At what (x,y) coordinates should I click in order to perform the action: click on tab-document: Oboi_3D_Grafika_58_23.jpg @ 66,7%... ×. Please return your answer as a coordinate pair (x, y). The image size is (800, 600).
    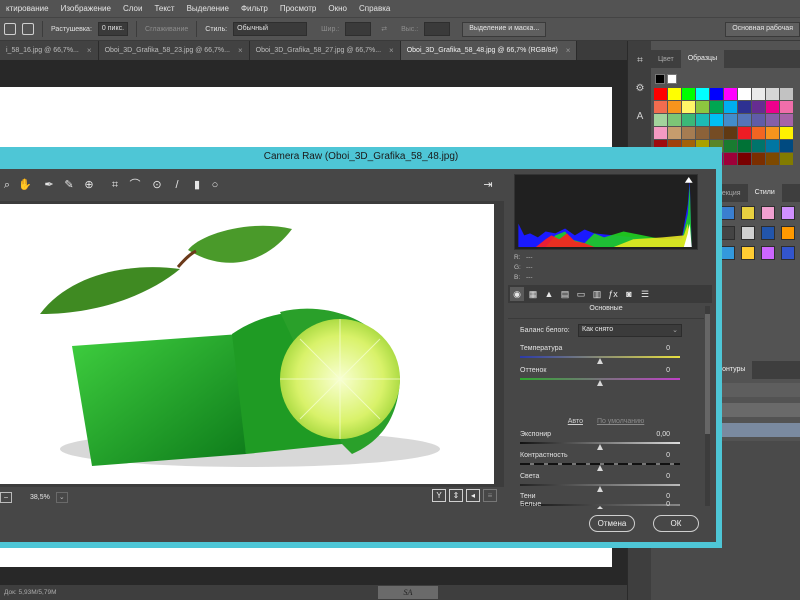
    Looking at the image, I should click on (174, 50).